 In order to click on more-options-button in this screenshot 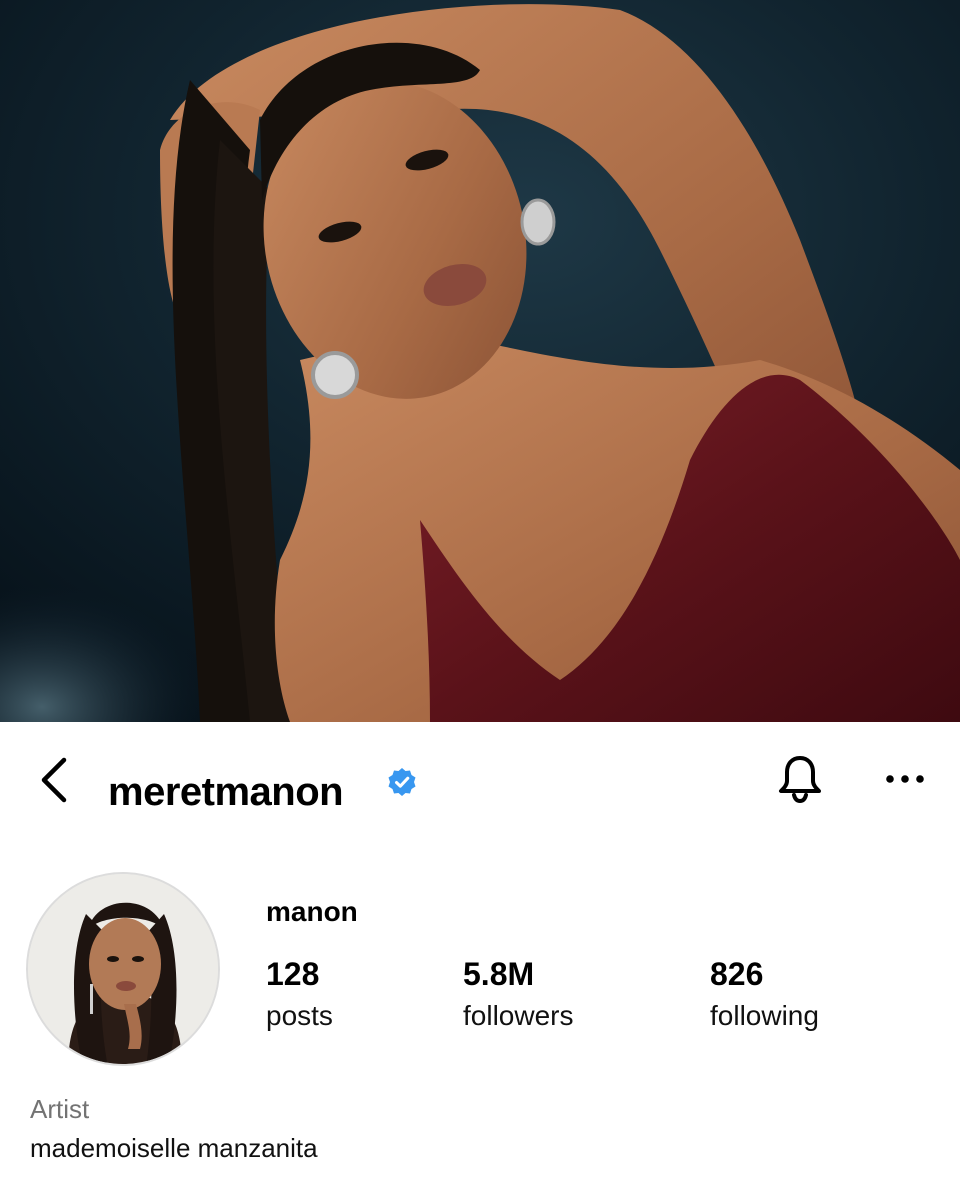, I will do `click(905, 779)`.